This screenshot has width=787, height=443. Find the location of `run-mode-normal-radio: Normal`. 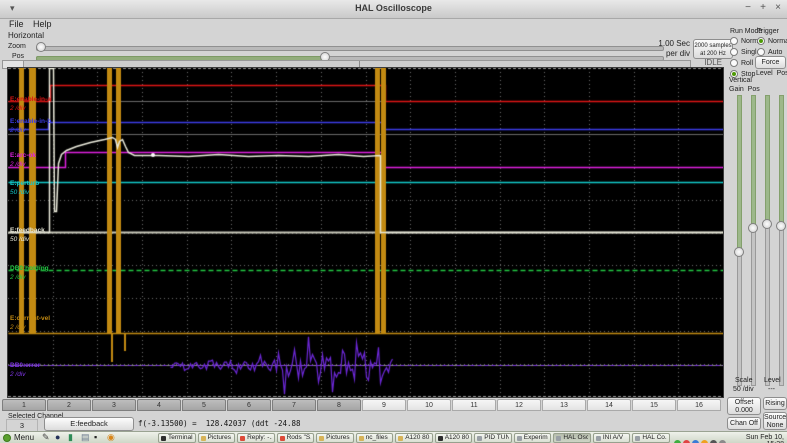

run-mode-normal-radio: Normal is located at coordinates (747, 41).